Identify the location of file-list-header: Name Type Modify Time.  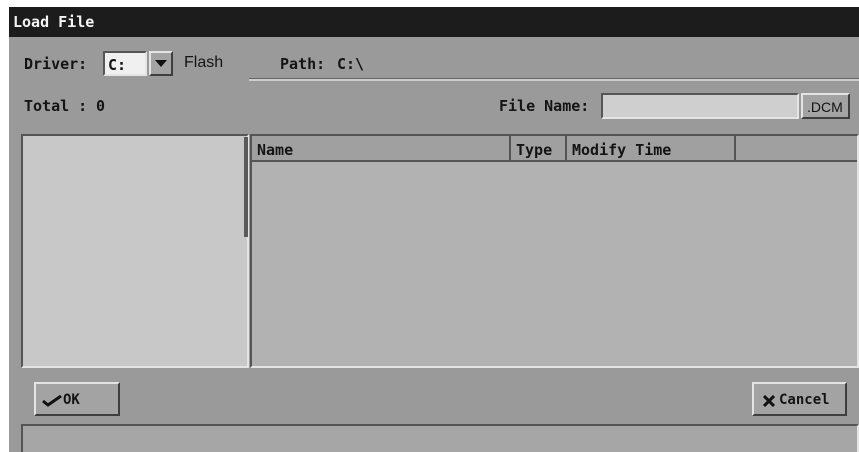
(554, 149).